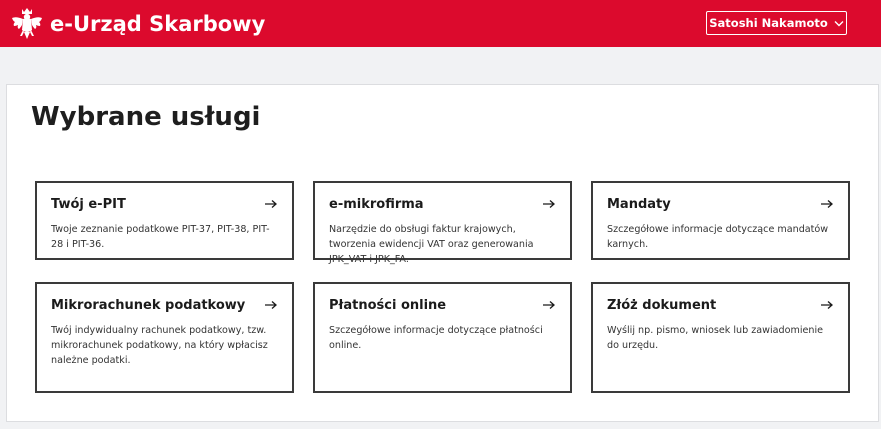 This screenshot has height=429, width=881. What do you see at coordinates (639, 204) in the screenshot?
I see `card-title: Mandaty` at bounding box center [639, 204].